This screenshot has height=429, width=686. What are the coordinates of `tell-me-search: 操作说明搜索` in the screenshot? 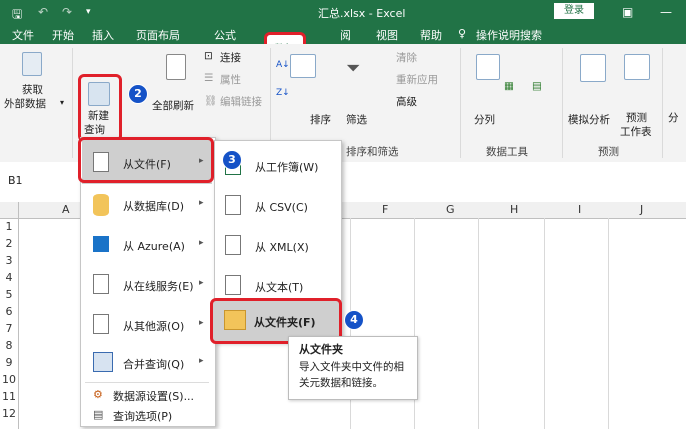 It's located at (509, 35).